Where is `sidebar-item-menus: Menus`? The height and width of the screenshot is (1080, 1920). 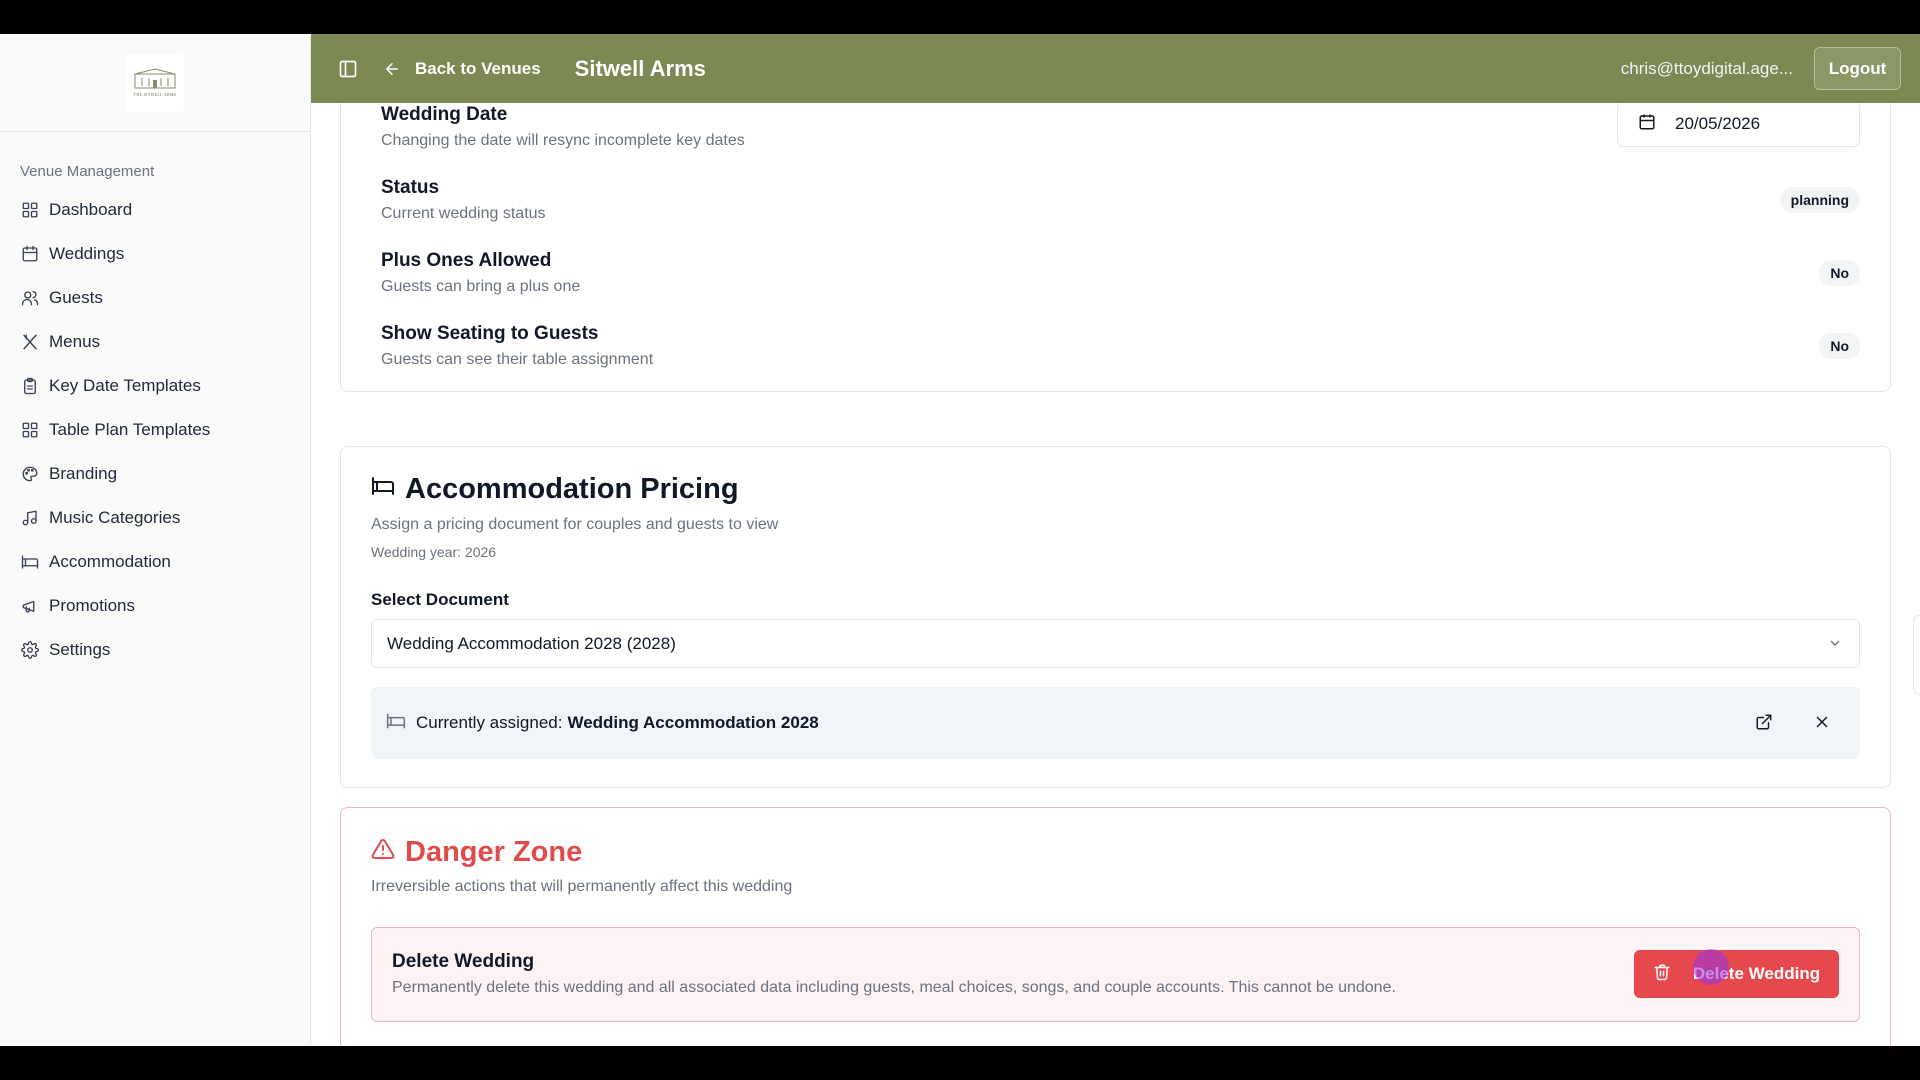
sidebar-item-menus: Menus is located at coordinates (156, 342).